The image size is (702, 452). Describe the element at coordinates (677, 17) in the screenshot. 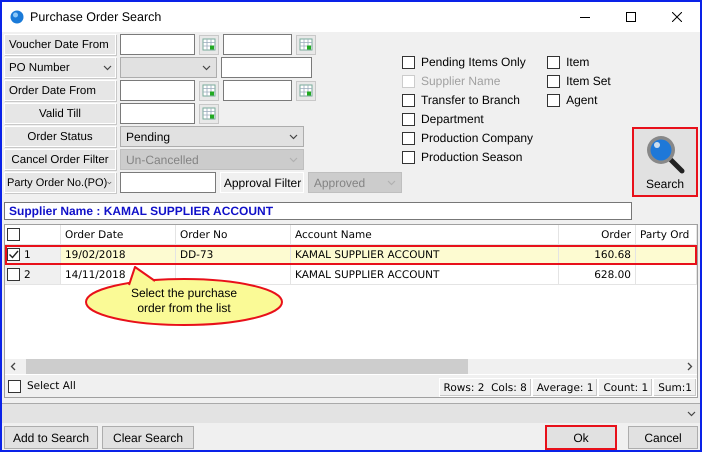

I see `close-icon` at that location.